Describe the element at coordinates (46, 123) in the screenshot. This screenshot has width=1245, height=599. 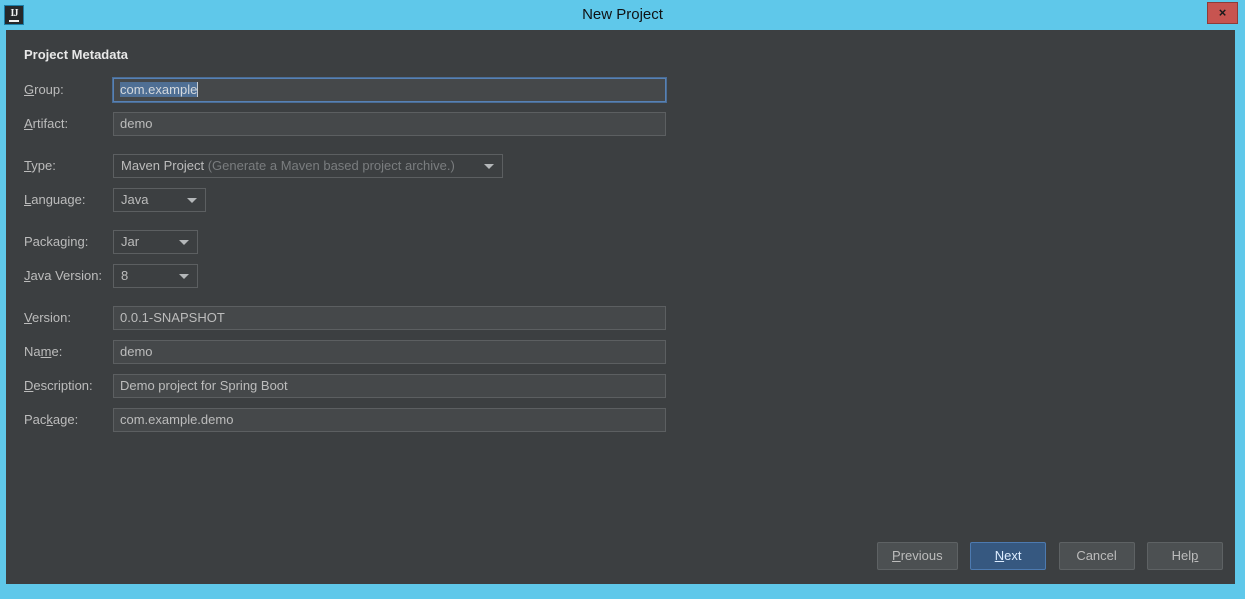
I see `label-artifact: Artifact:` at that location.